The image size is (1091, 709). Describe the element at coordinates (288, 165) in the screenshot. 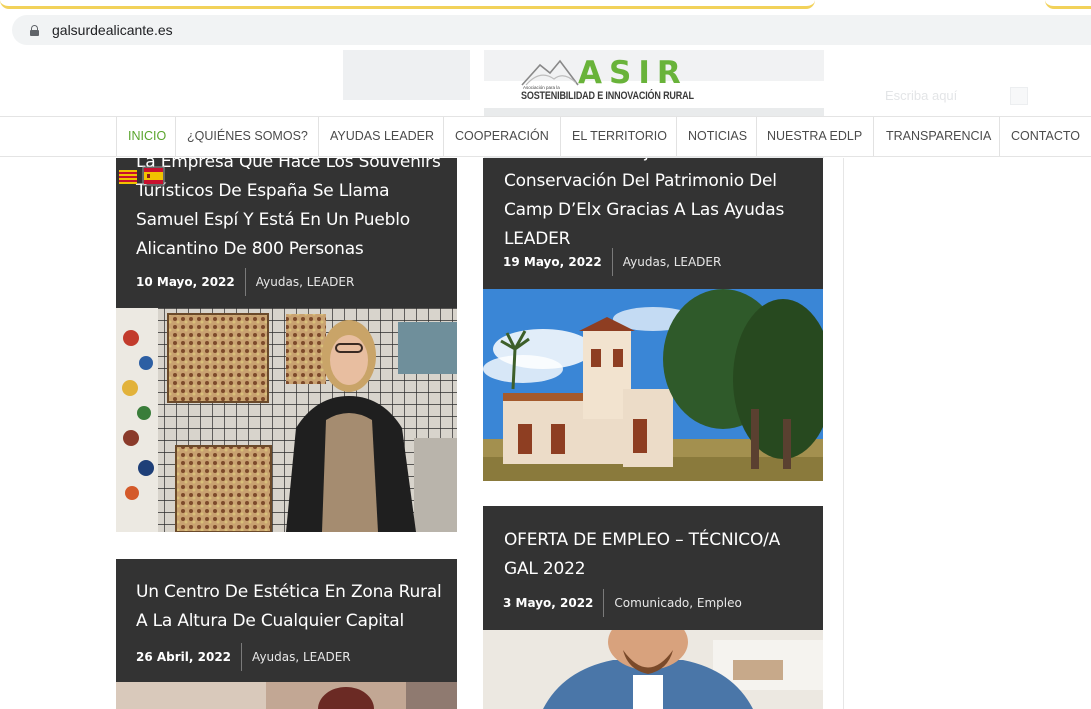

I see `post-title-line: La Empresa Que Hace Los Souvenirs` at that location.